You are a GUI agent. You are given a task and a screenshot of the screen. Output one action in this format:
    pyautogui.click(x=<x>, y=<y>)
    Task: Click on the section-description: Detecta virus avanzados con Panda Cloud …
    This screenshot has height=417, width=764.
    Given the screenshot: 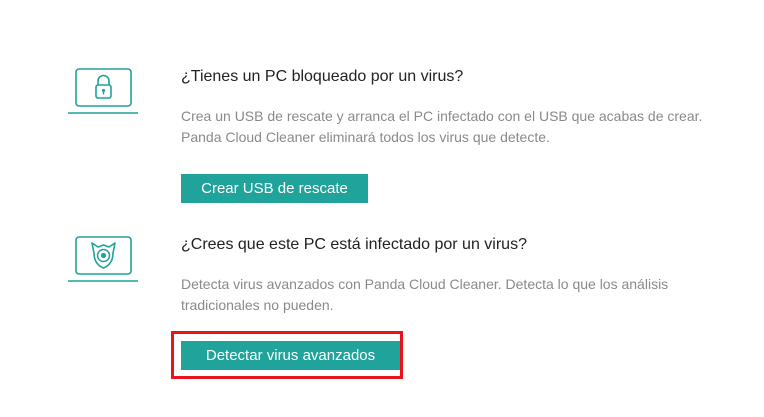 What is the action you would take?
    pyautogui.click(x=425, y=294)
    